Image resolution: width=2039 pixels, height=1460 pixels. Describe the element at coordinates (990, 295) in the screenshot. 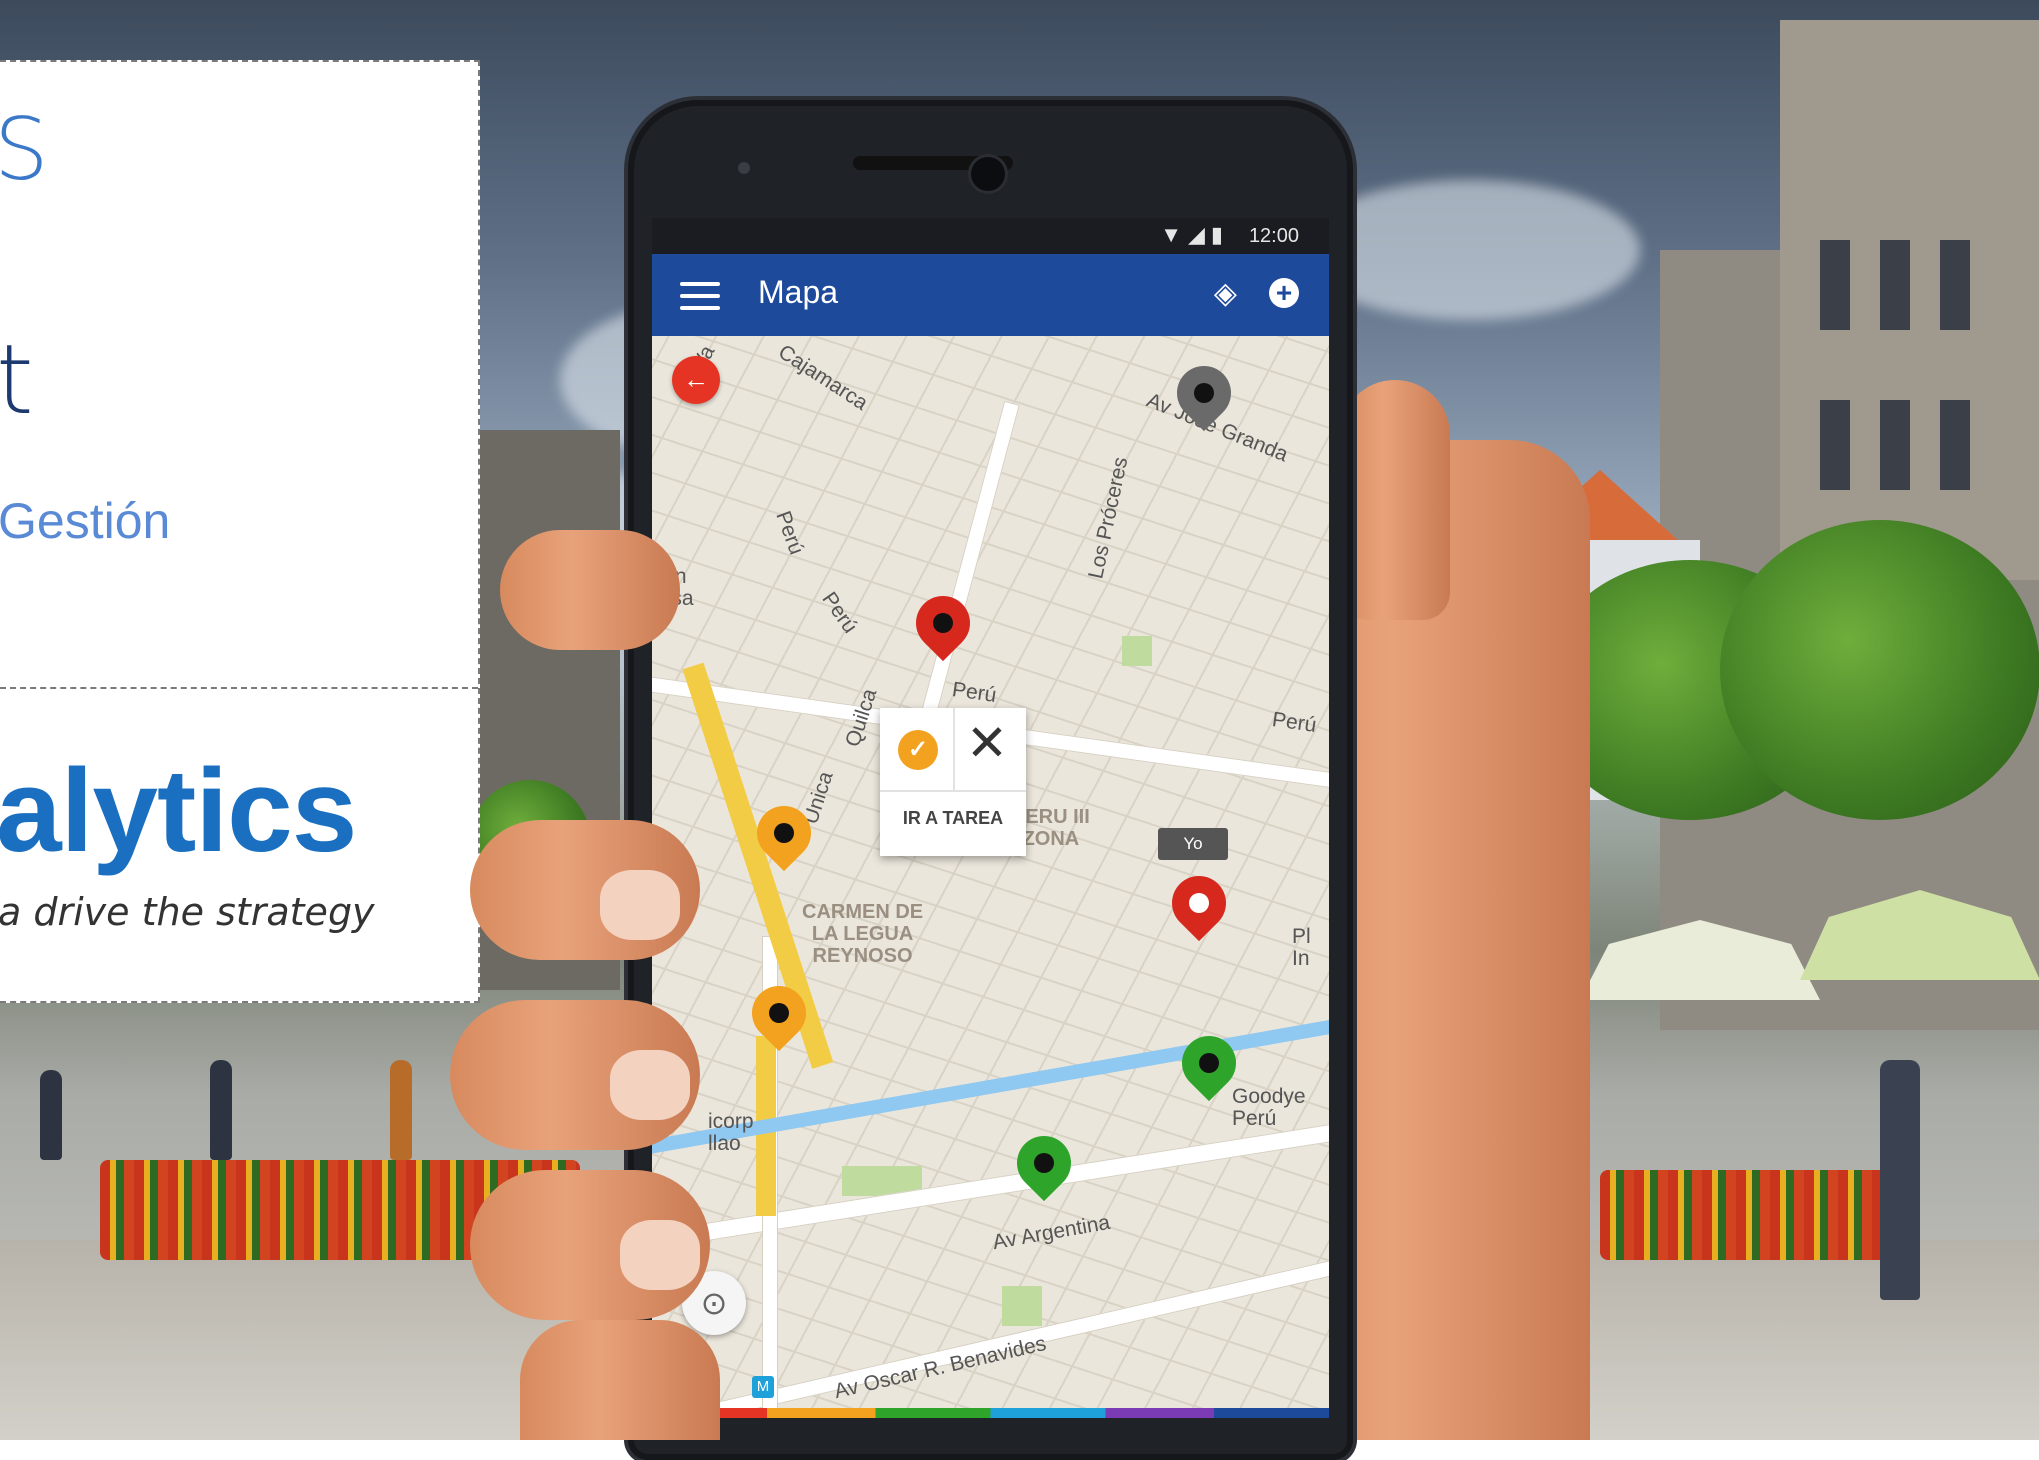

I see `app-toolbar: Mapa ◈ +` at that location.